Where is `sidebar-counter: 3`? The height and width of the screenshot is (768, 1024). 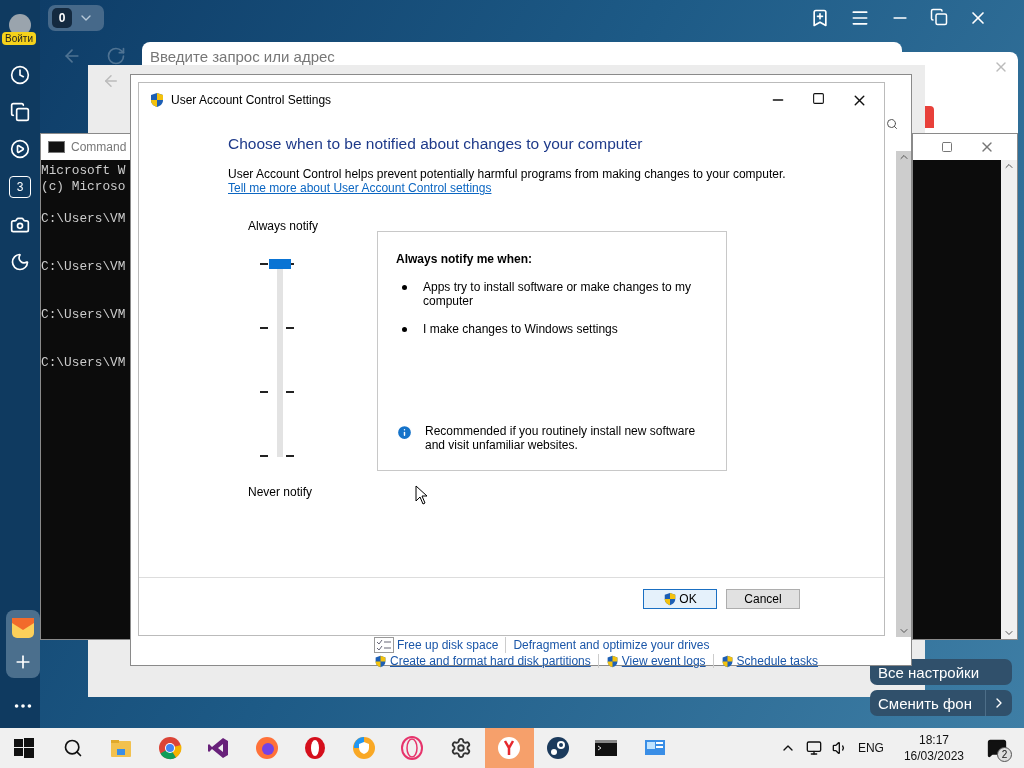
sidebar-counter: 3 is located at coordinates (20, 187).